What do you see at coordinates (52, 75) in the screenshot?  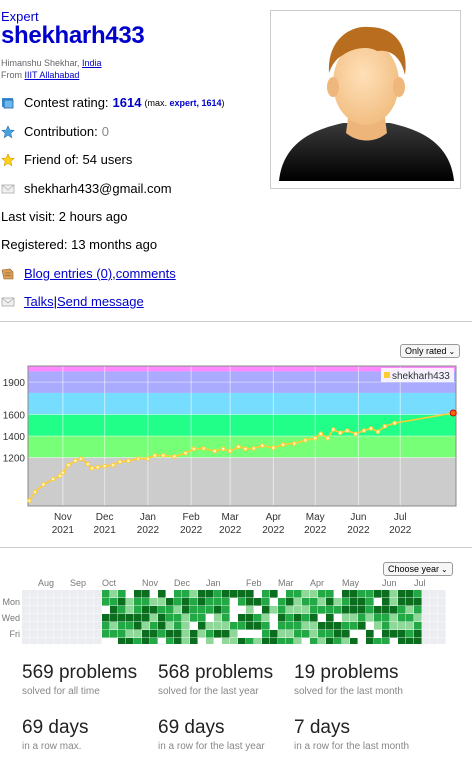 I see `organization-link: IIIT Allahabad` at bounding box center [52, 75].